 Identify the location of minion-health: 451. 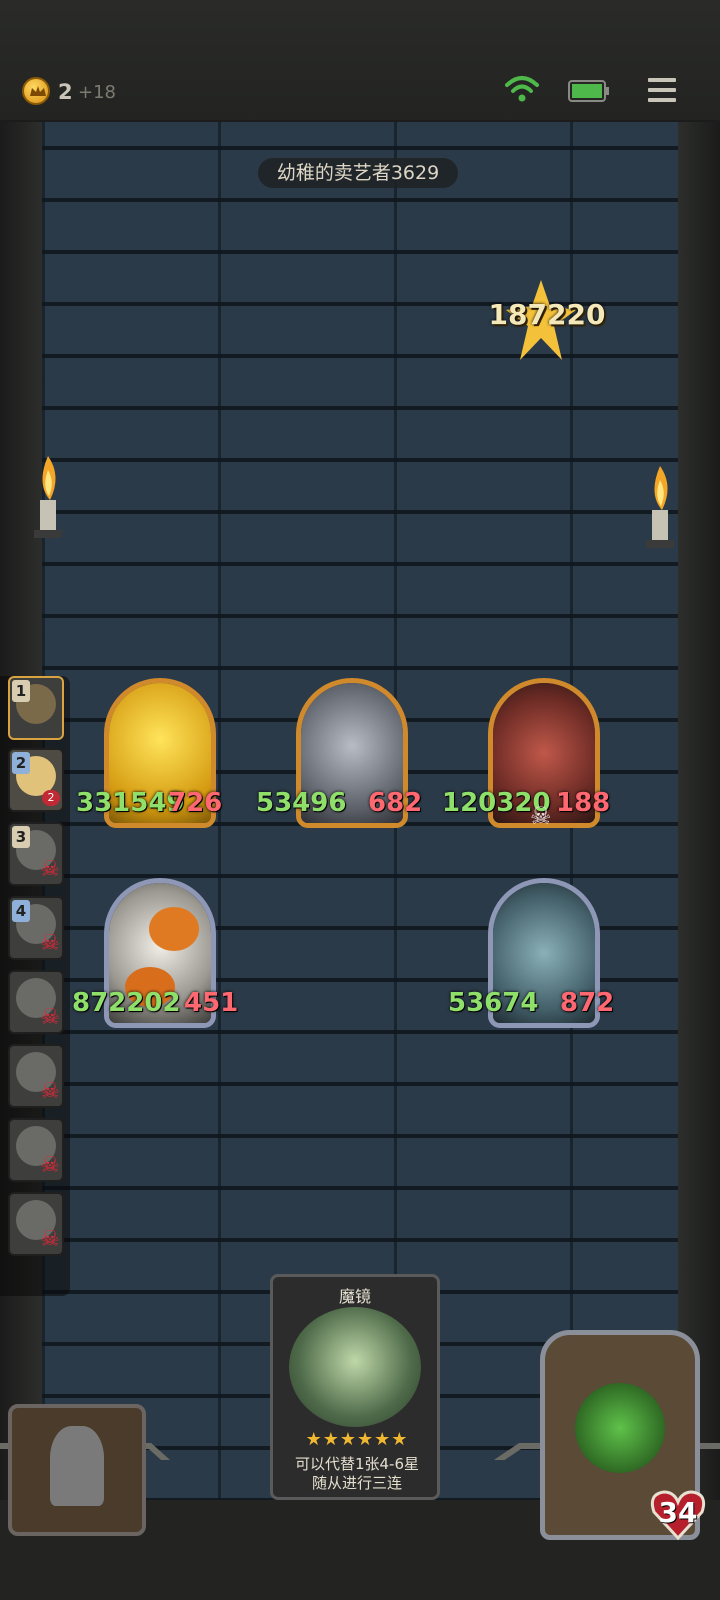
(211, 1003).